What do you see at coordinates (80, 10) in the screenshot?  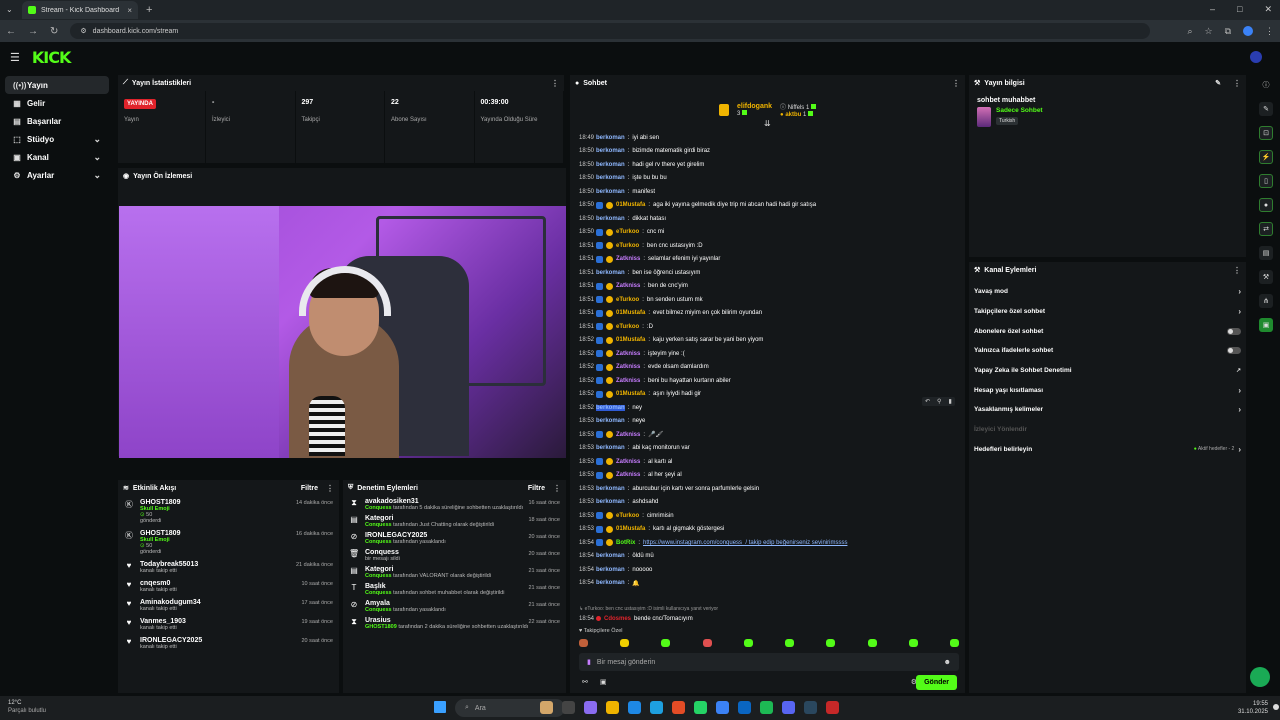 I see `browser-tab: Stream - Kick Dashboard ×` at bounding box center [80, 10].